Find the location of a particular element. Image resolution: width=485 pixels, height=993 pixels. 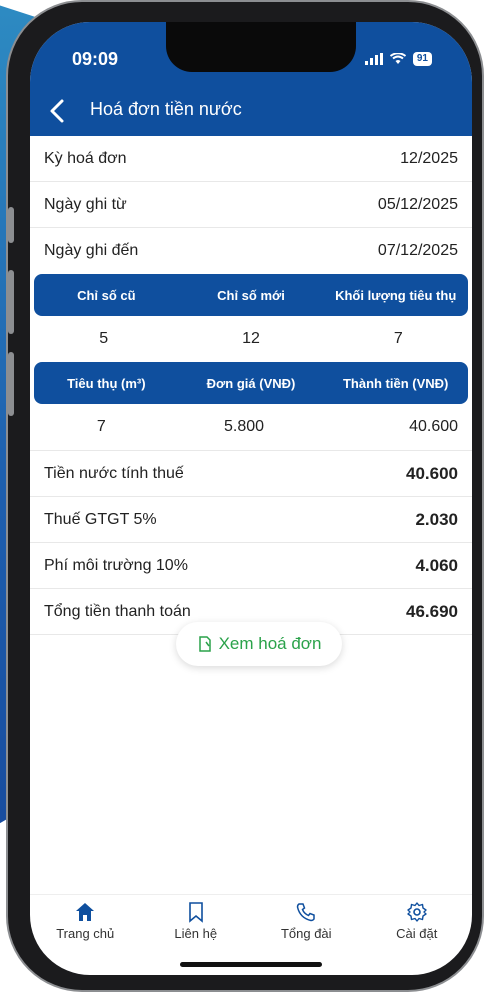

info-label: Kỳ hoá đơn is located at coordinates (85, 158).